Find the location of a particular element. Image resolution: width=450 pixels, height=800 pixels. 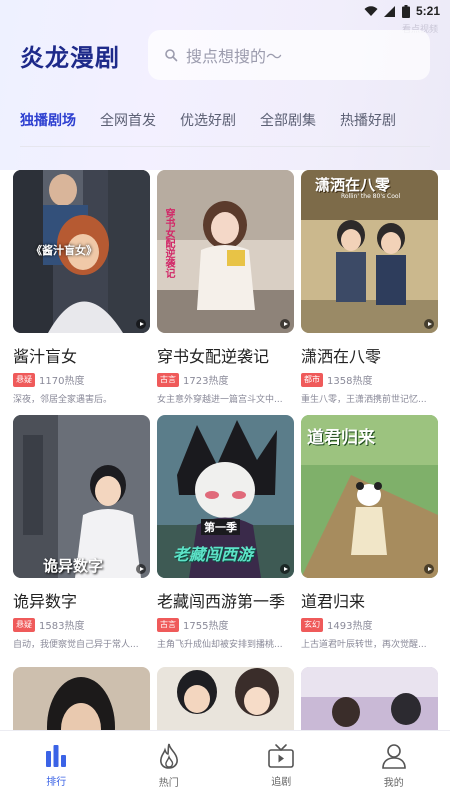

battery-icon is located at coordinates (405, 11).